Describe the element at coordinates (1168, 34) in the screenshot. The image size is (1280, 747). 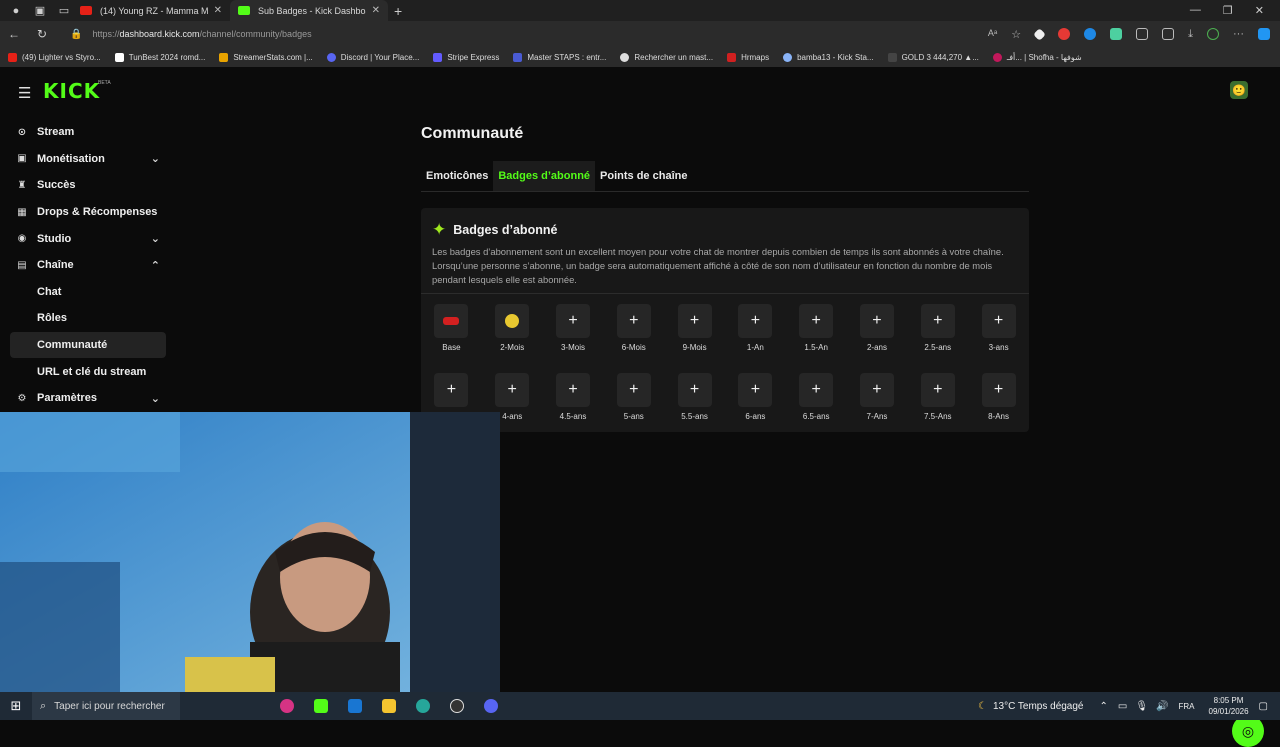
I see `split-screen-icon` at that location.